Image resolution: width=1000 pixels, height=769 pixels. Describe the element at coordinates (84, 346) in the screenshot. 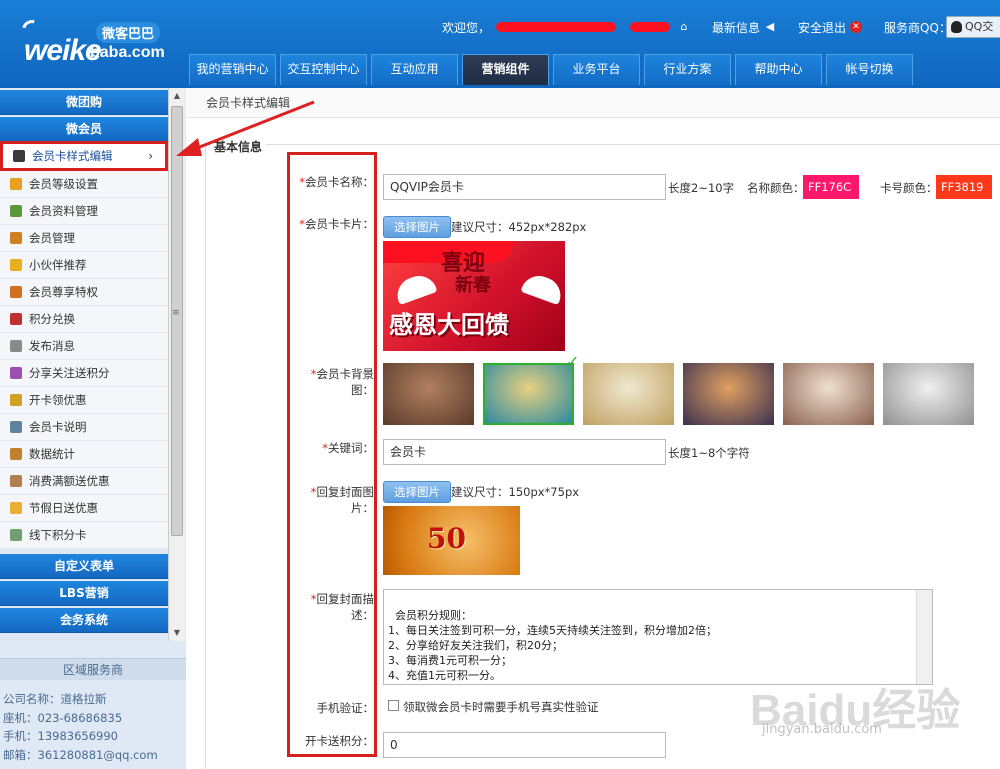

I see `sidebar-item-7: 发布消息` at that location.